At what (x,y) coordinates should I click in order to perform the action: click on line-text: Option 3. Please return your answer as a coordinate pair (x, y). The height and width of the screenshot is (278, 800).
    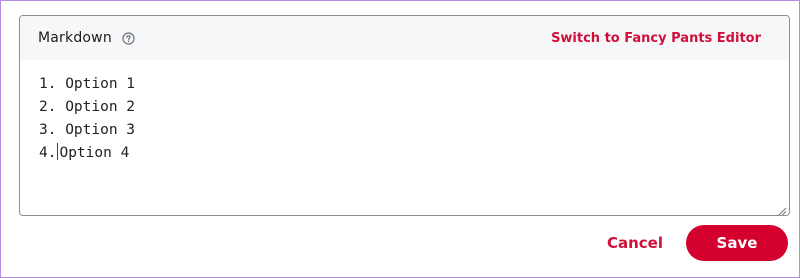
    Looking at the image, I should click on (96, 130).